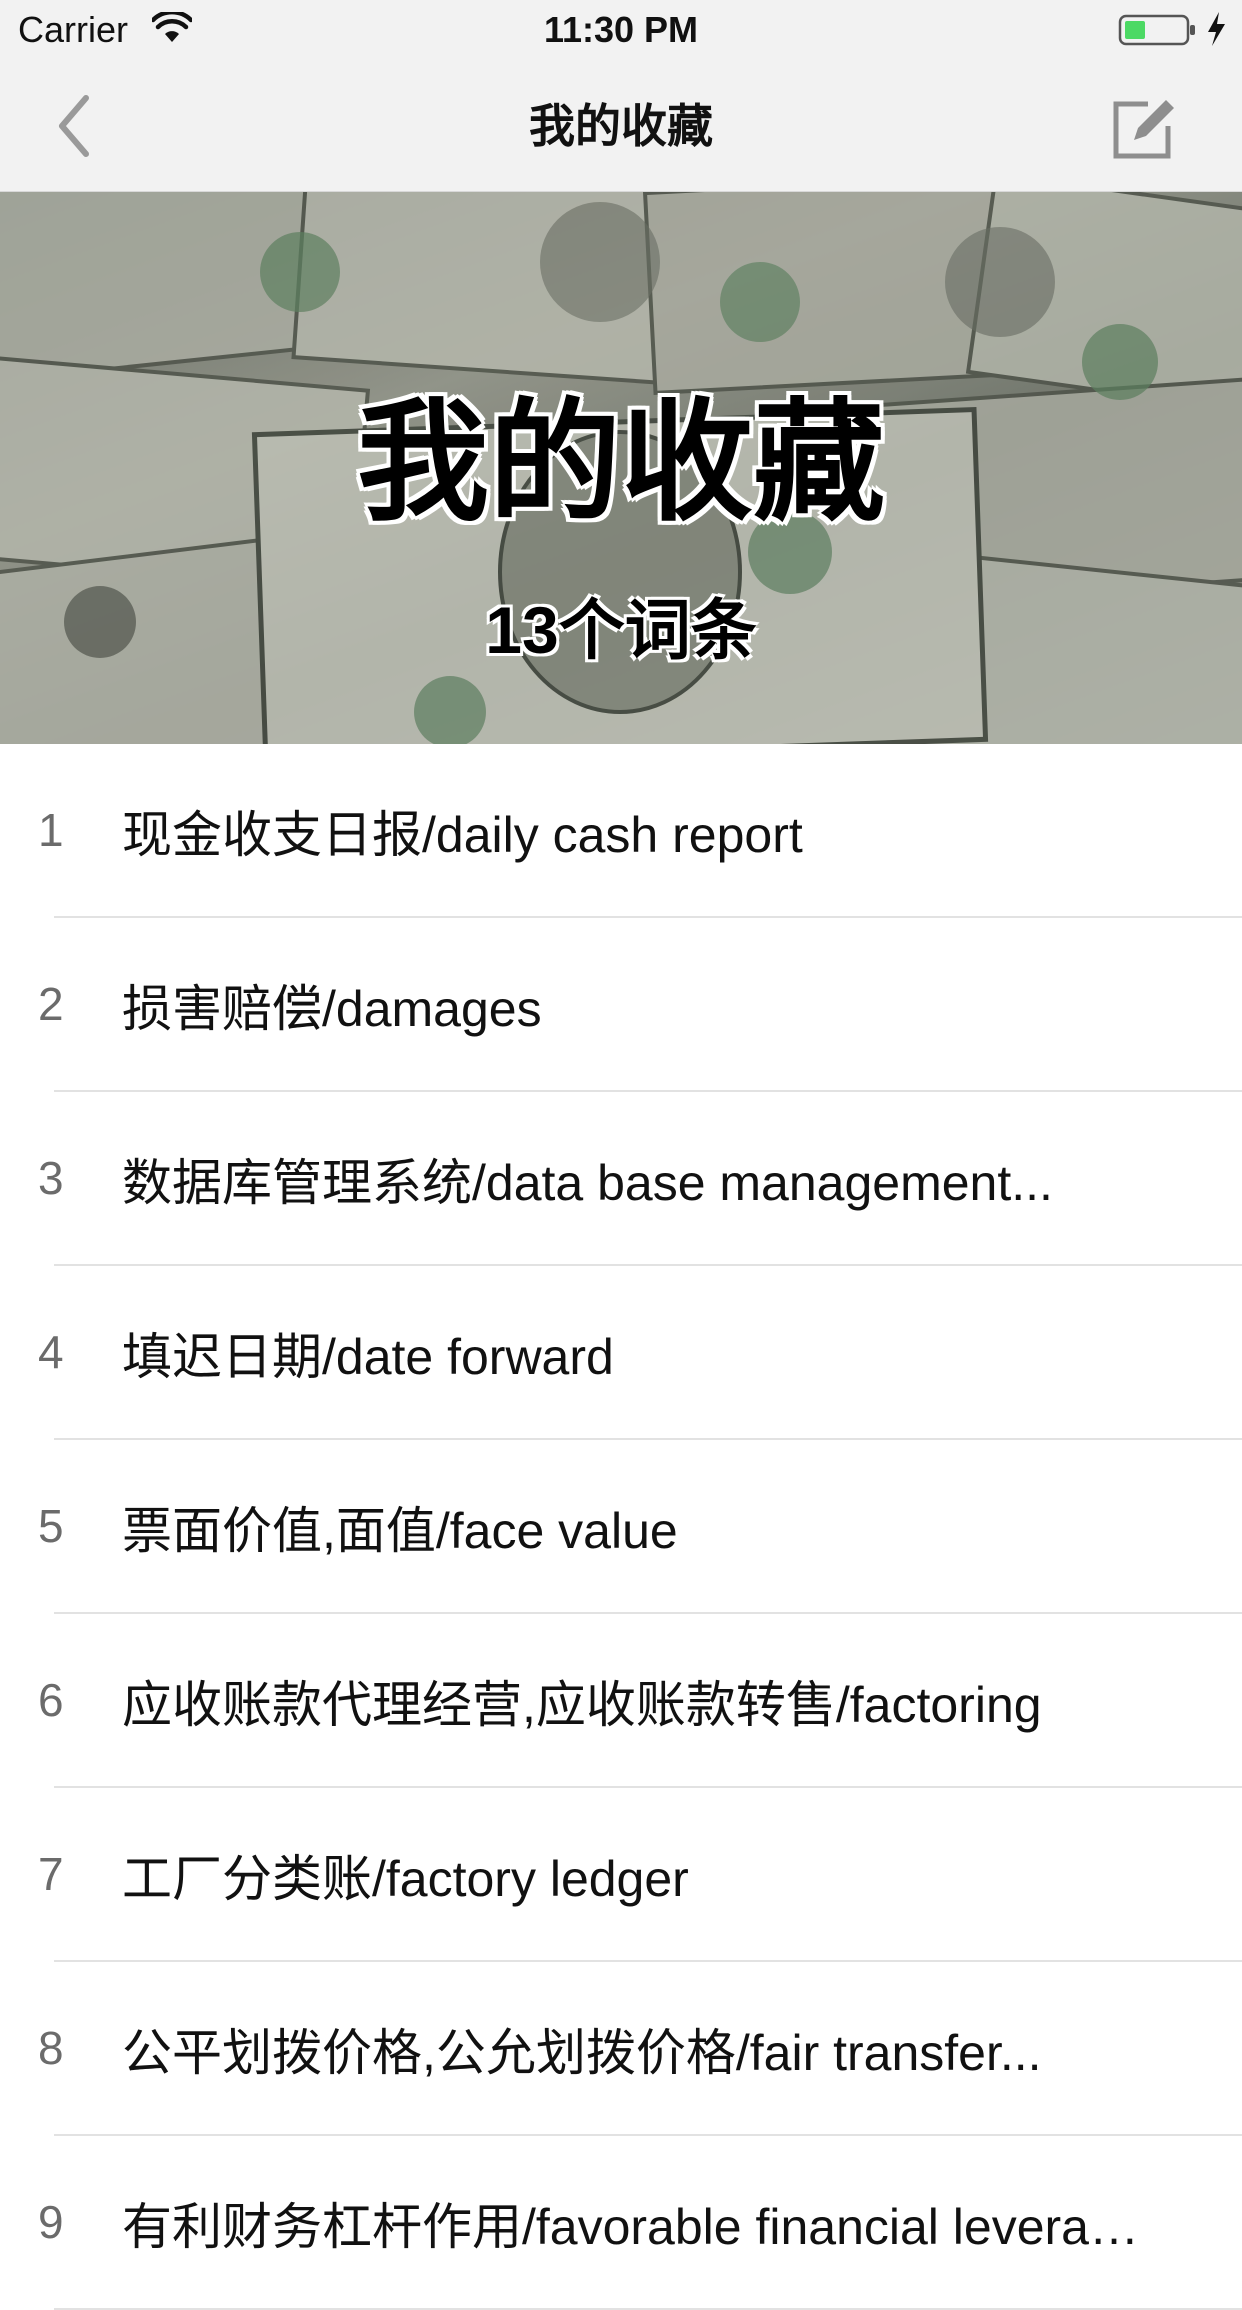  I want to click on charging-bolt-icon, so click(1216, 29).